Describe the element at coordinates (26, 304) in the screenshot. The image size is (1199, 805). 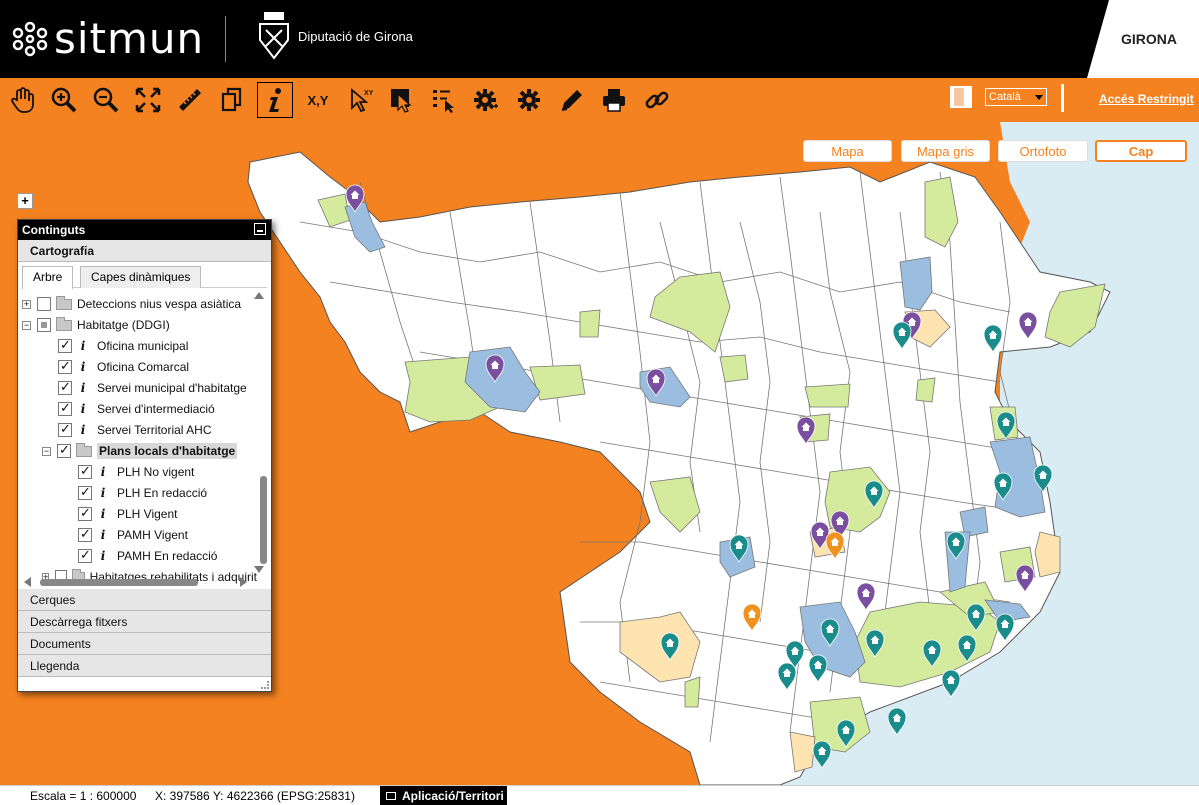
I see `expand-icon: +` at that location.